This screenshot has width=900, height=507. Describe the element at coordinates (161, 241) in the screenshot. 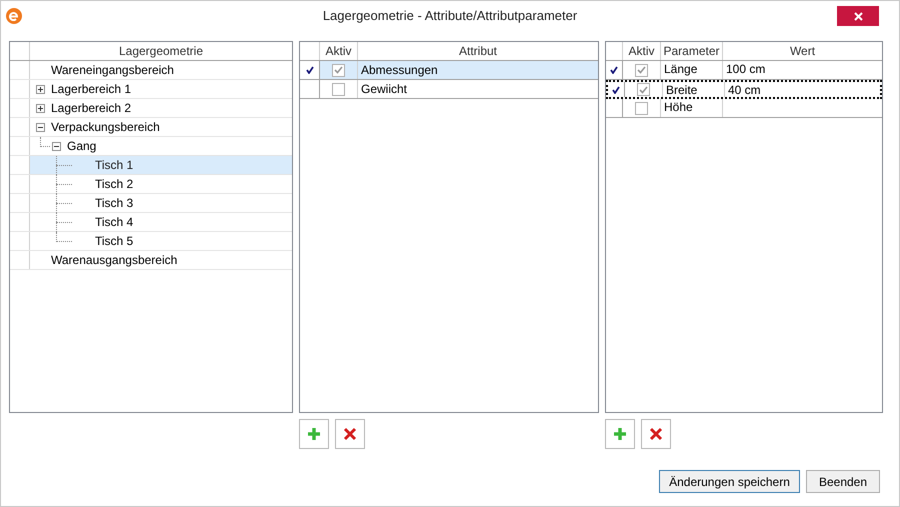

I see `tree-item: Tisch 5` at that location.